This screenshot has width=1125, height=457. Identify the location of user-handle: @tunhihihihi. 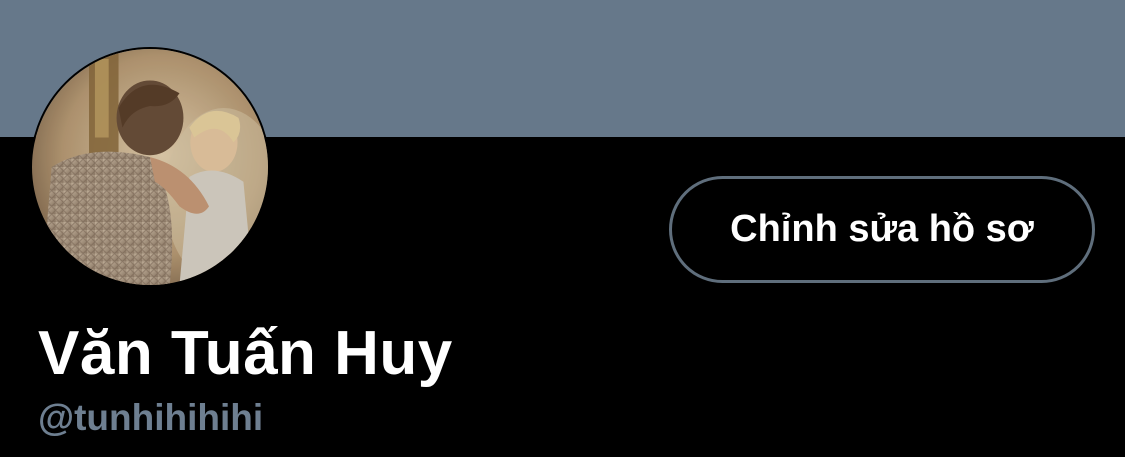
(151, 417).